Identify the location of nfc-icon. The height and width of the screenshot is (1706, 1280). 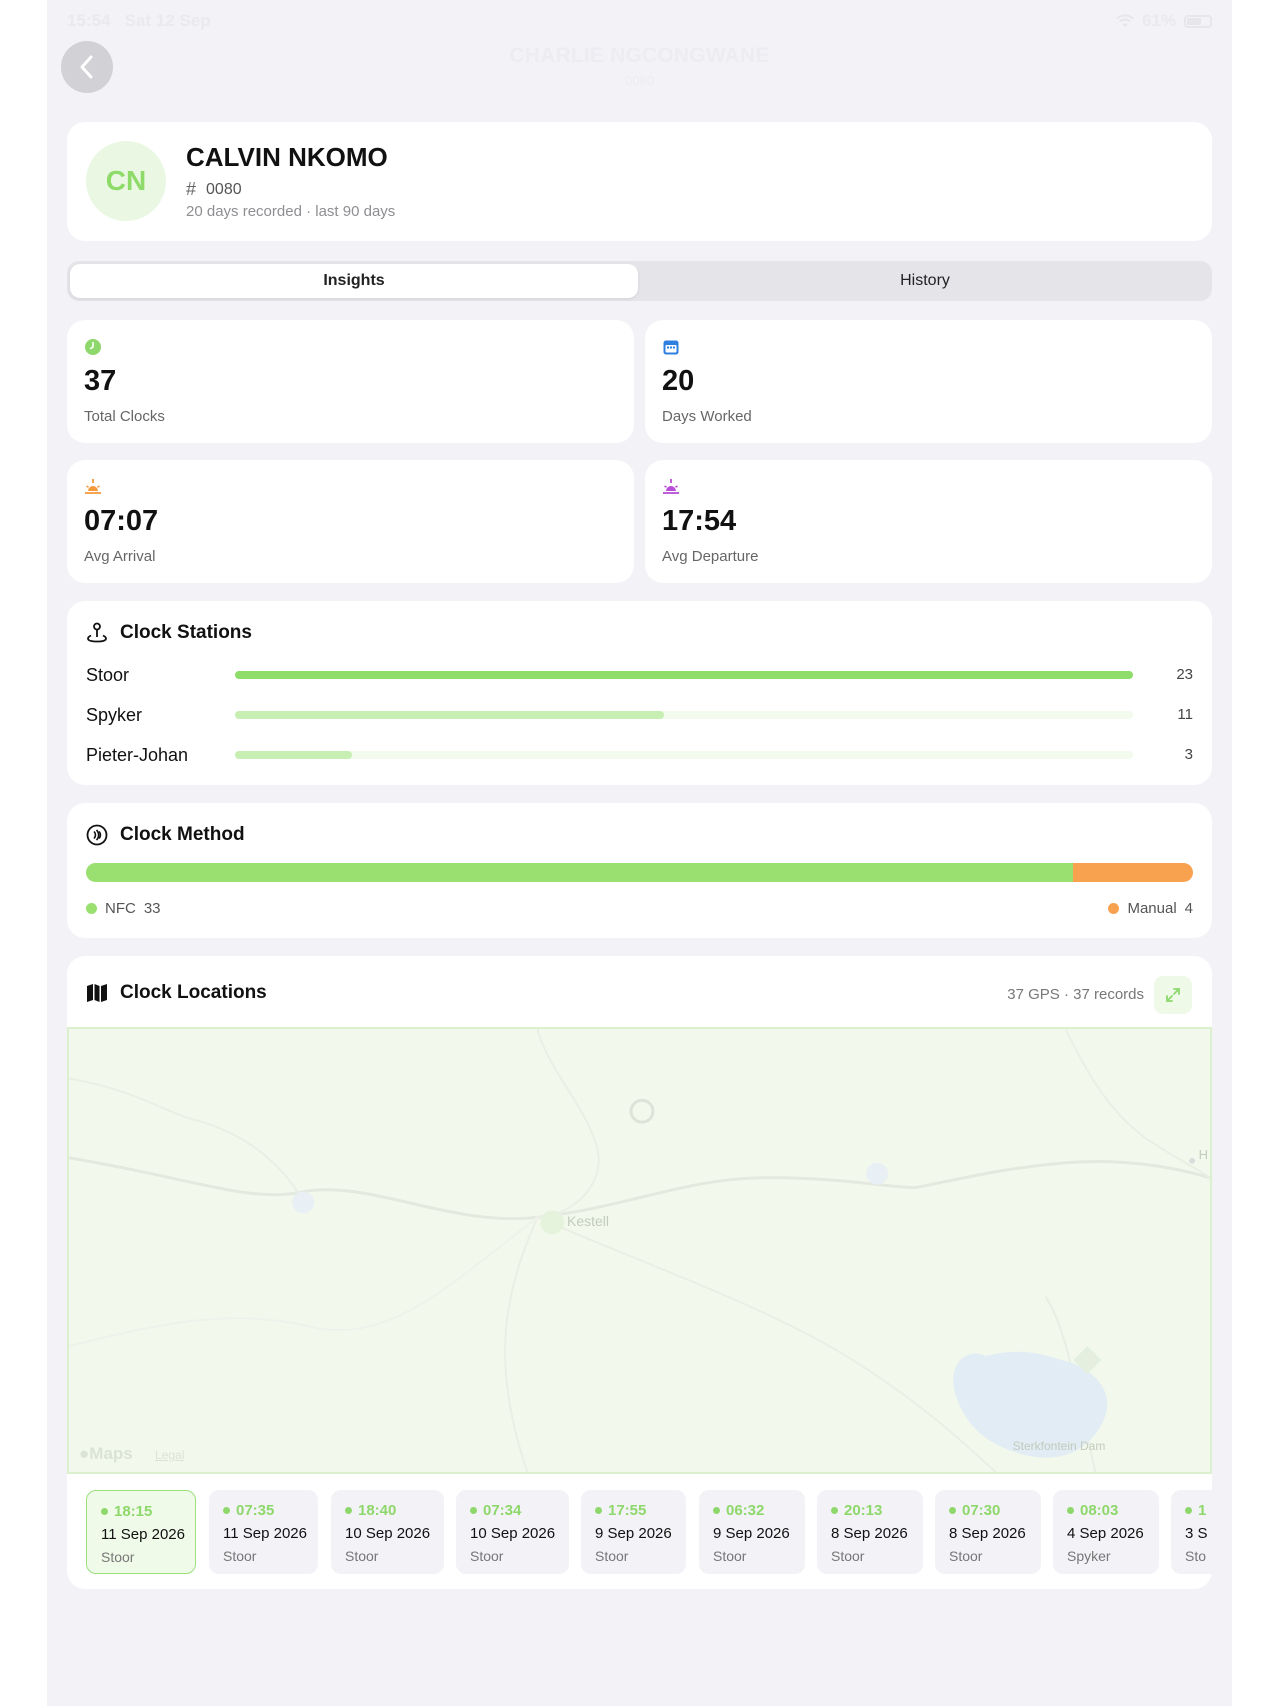
(97, 835).